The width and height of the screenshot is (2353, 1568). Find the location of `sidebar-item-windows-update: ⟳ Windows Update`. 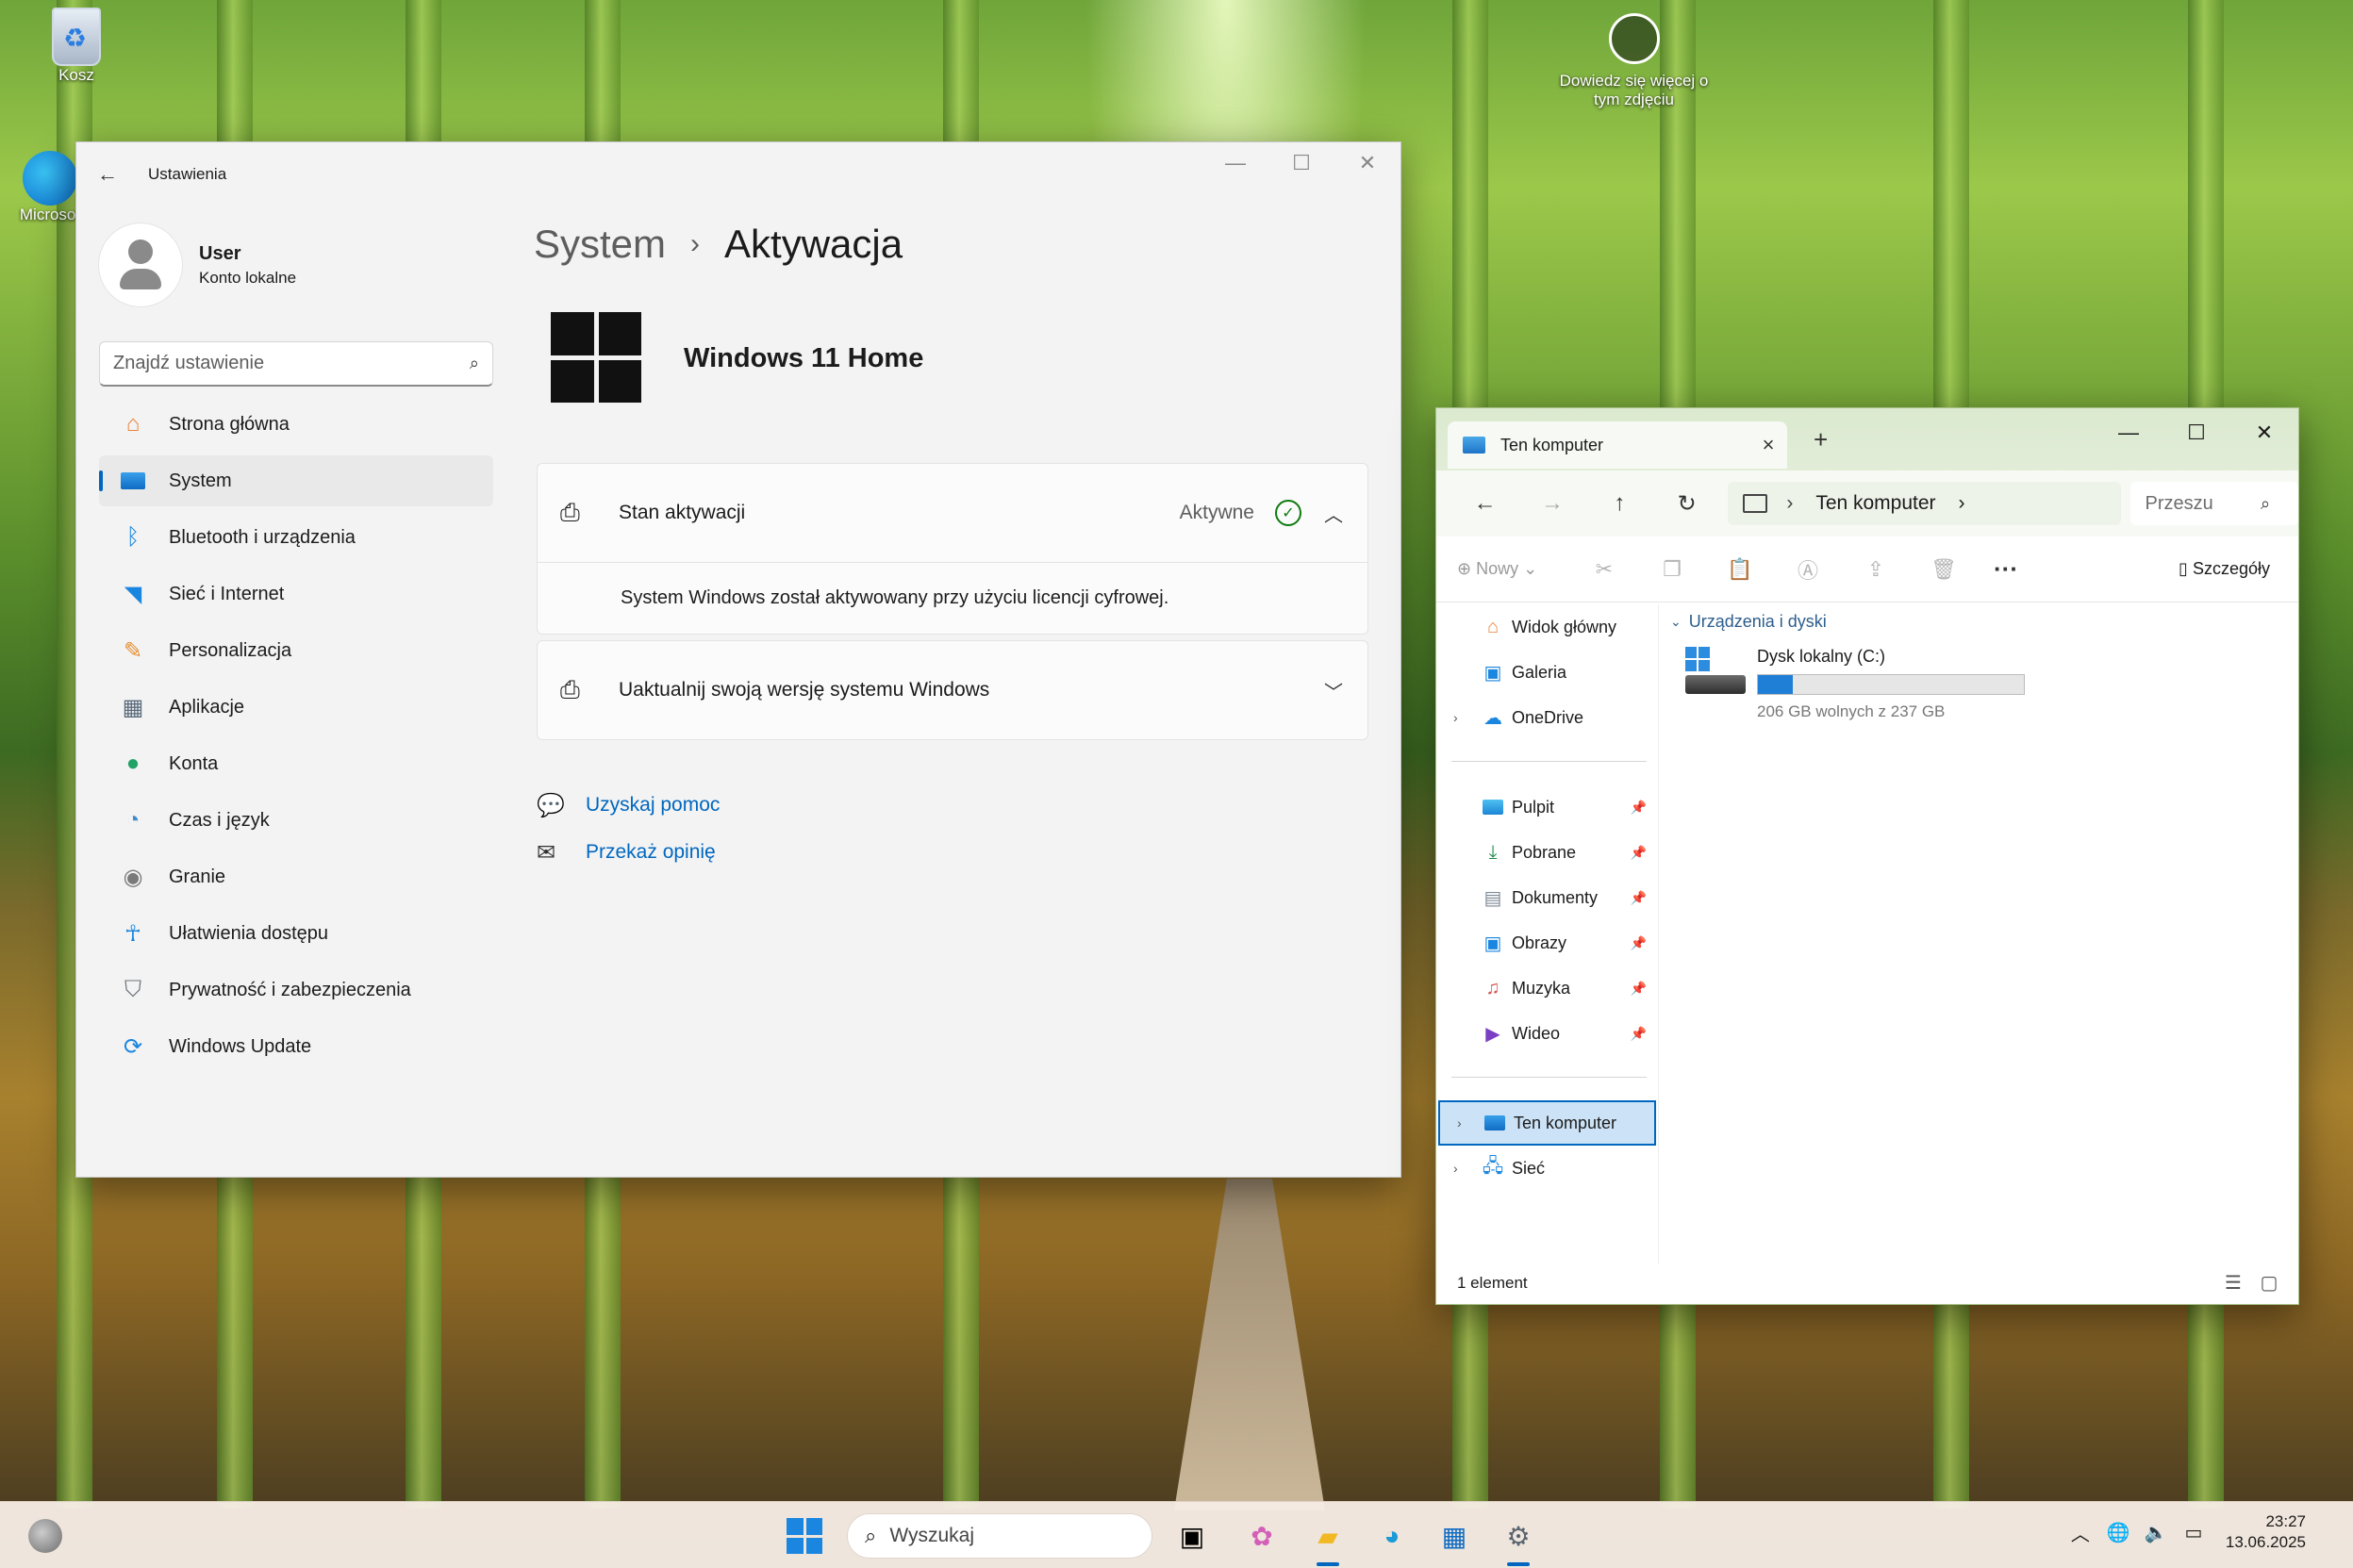

sidebar-item-windows-update: ⟳ Windows Update is located at coordinates (296, 1046).